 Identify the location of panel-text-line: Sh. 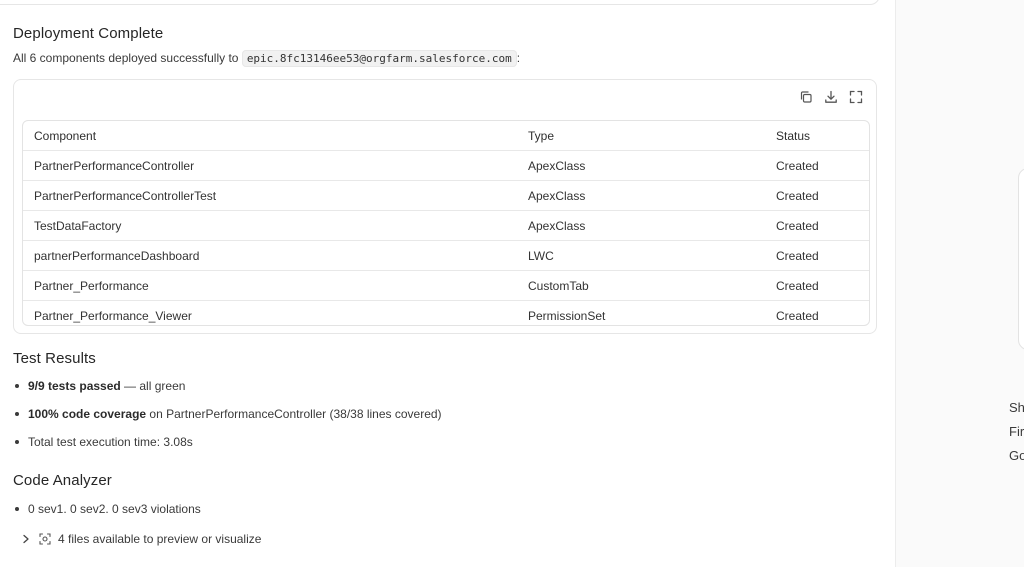
(1016, 407).